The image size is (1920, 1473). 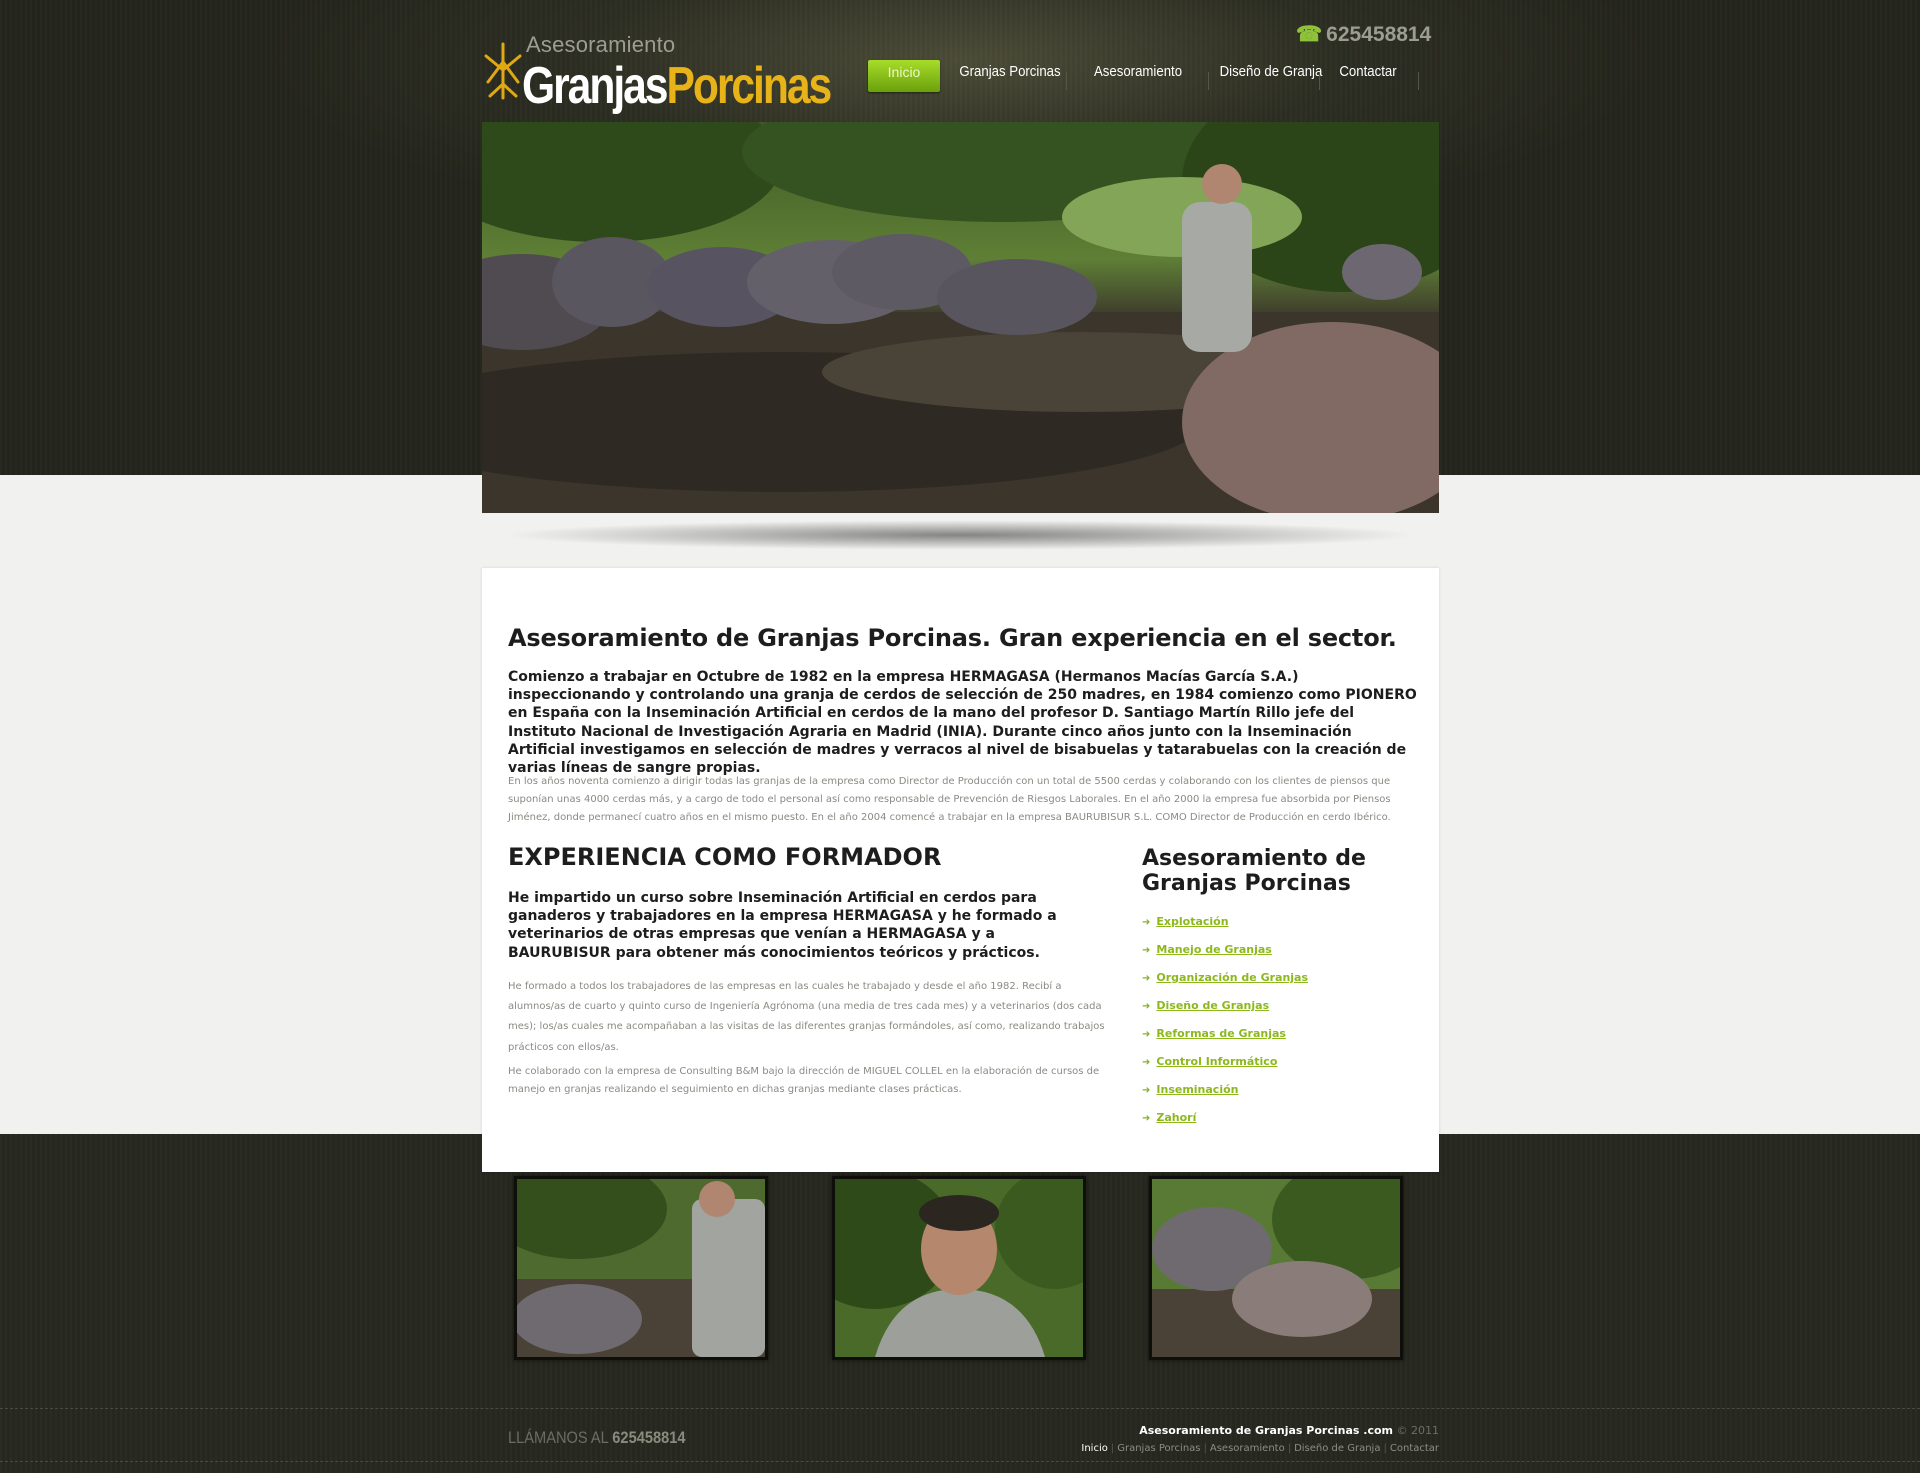 What do you see at coordinates (1216, 1061) in the screenshot?
I see `sidebar-link-control-informatico: Control Informático` at bounding box center [1216, 1061].